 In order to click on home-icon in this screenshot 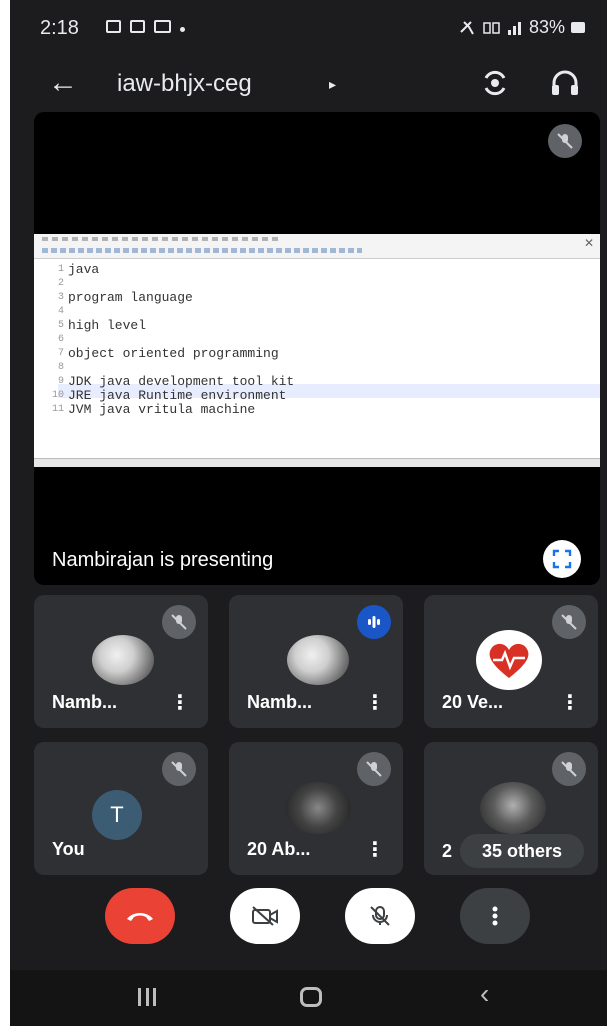, I will do `click(311, 997)`.